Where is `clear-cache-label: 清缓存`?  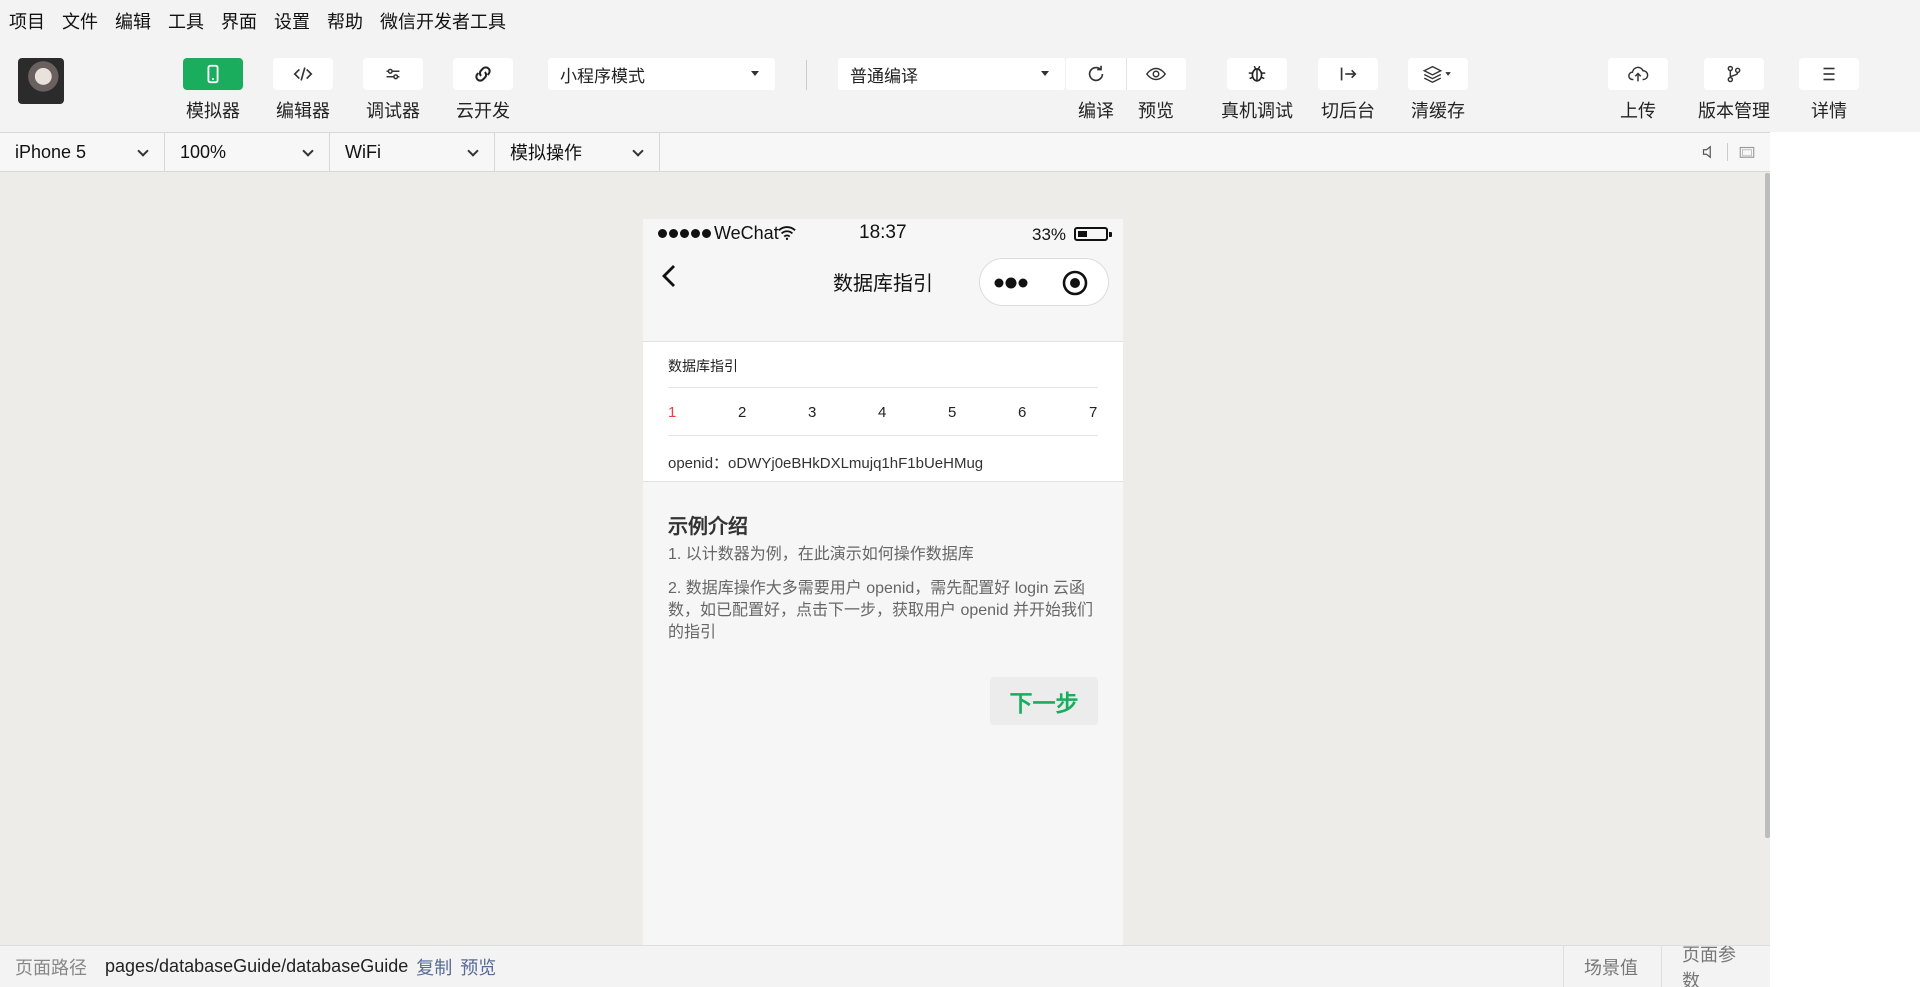
clear-cache-label: 清缓存 is located at coordinates (1438, 111).